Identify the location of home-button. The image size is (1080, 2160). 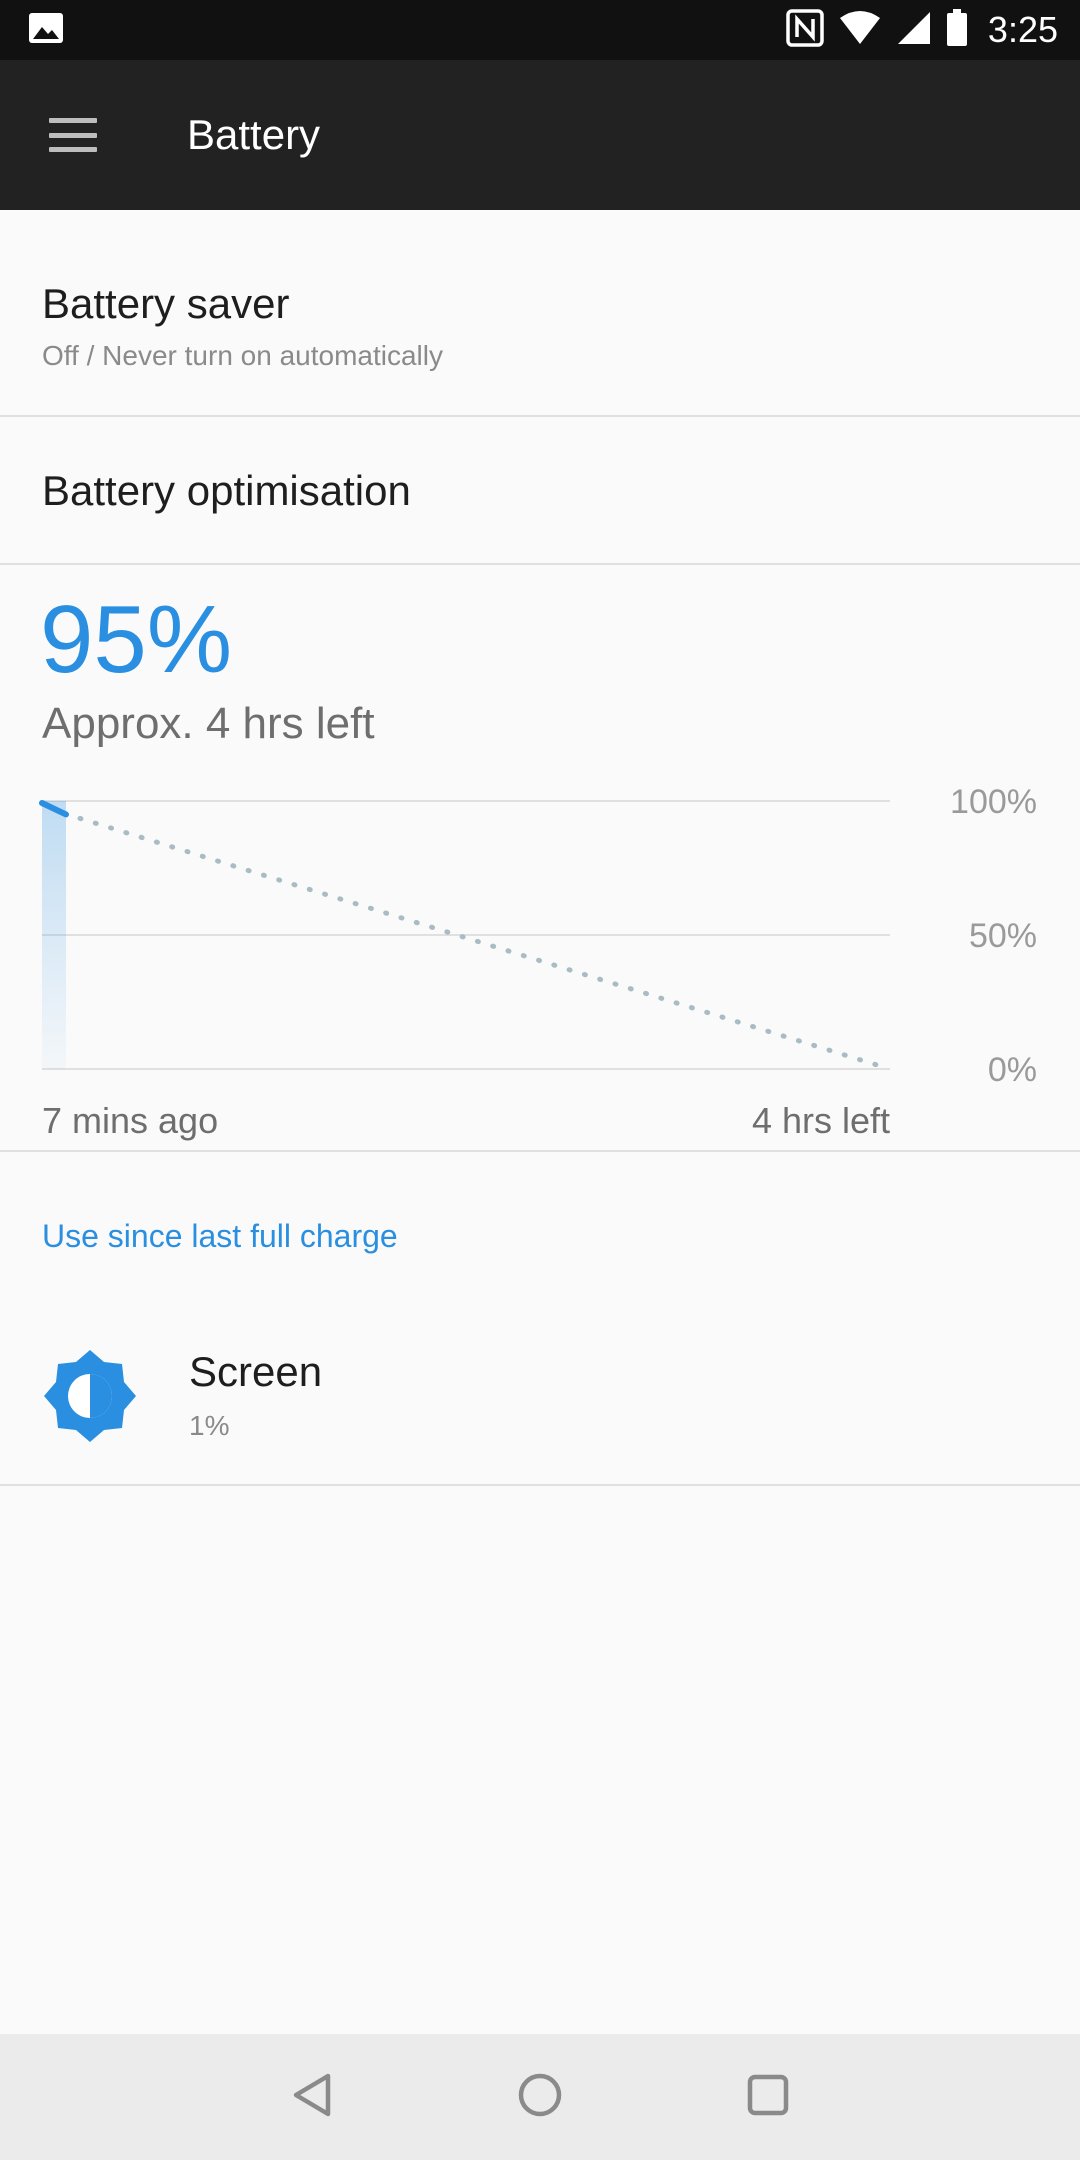
(540, 2097).